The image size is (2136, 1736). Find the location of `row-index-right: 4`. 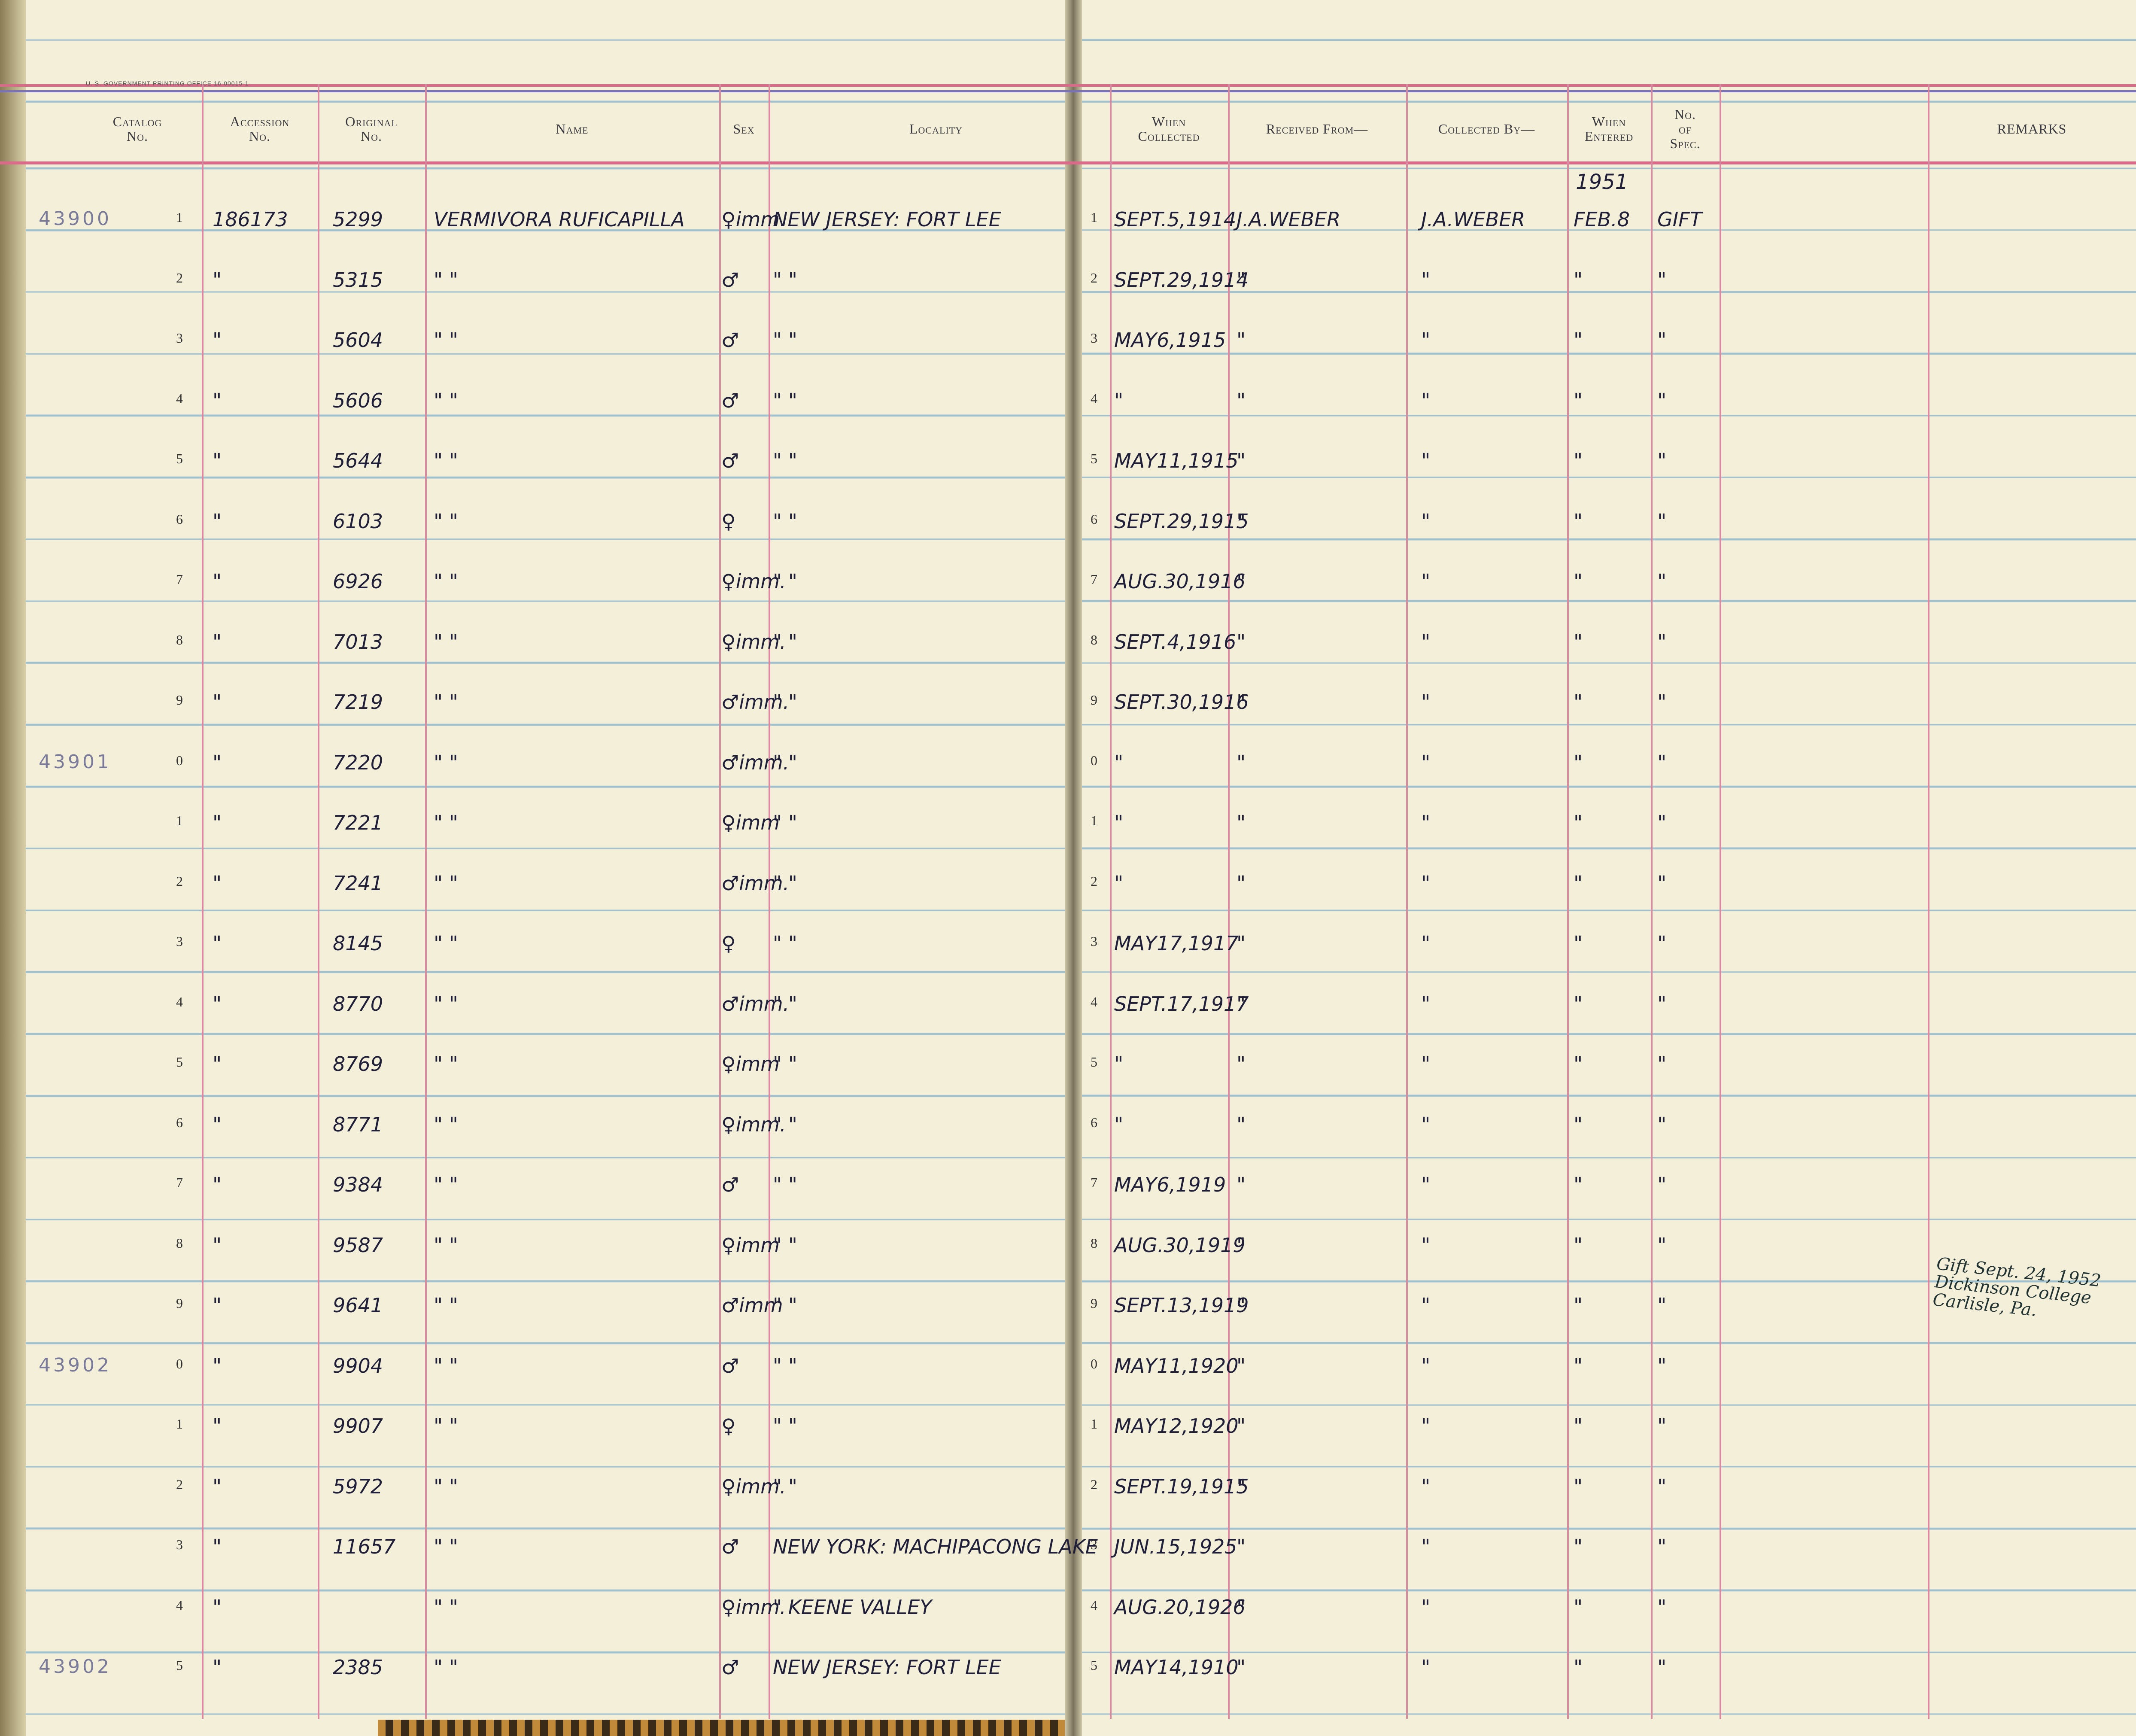

row-index-right: 4 is located at coordinates (1094, 1002).